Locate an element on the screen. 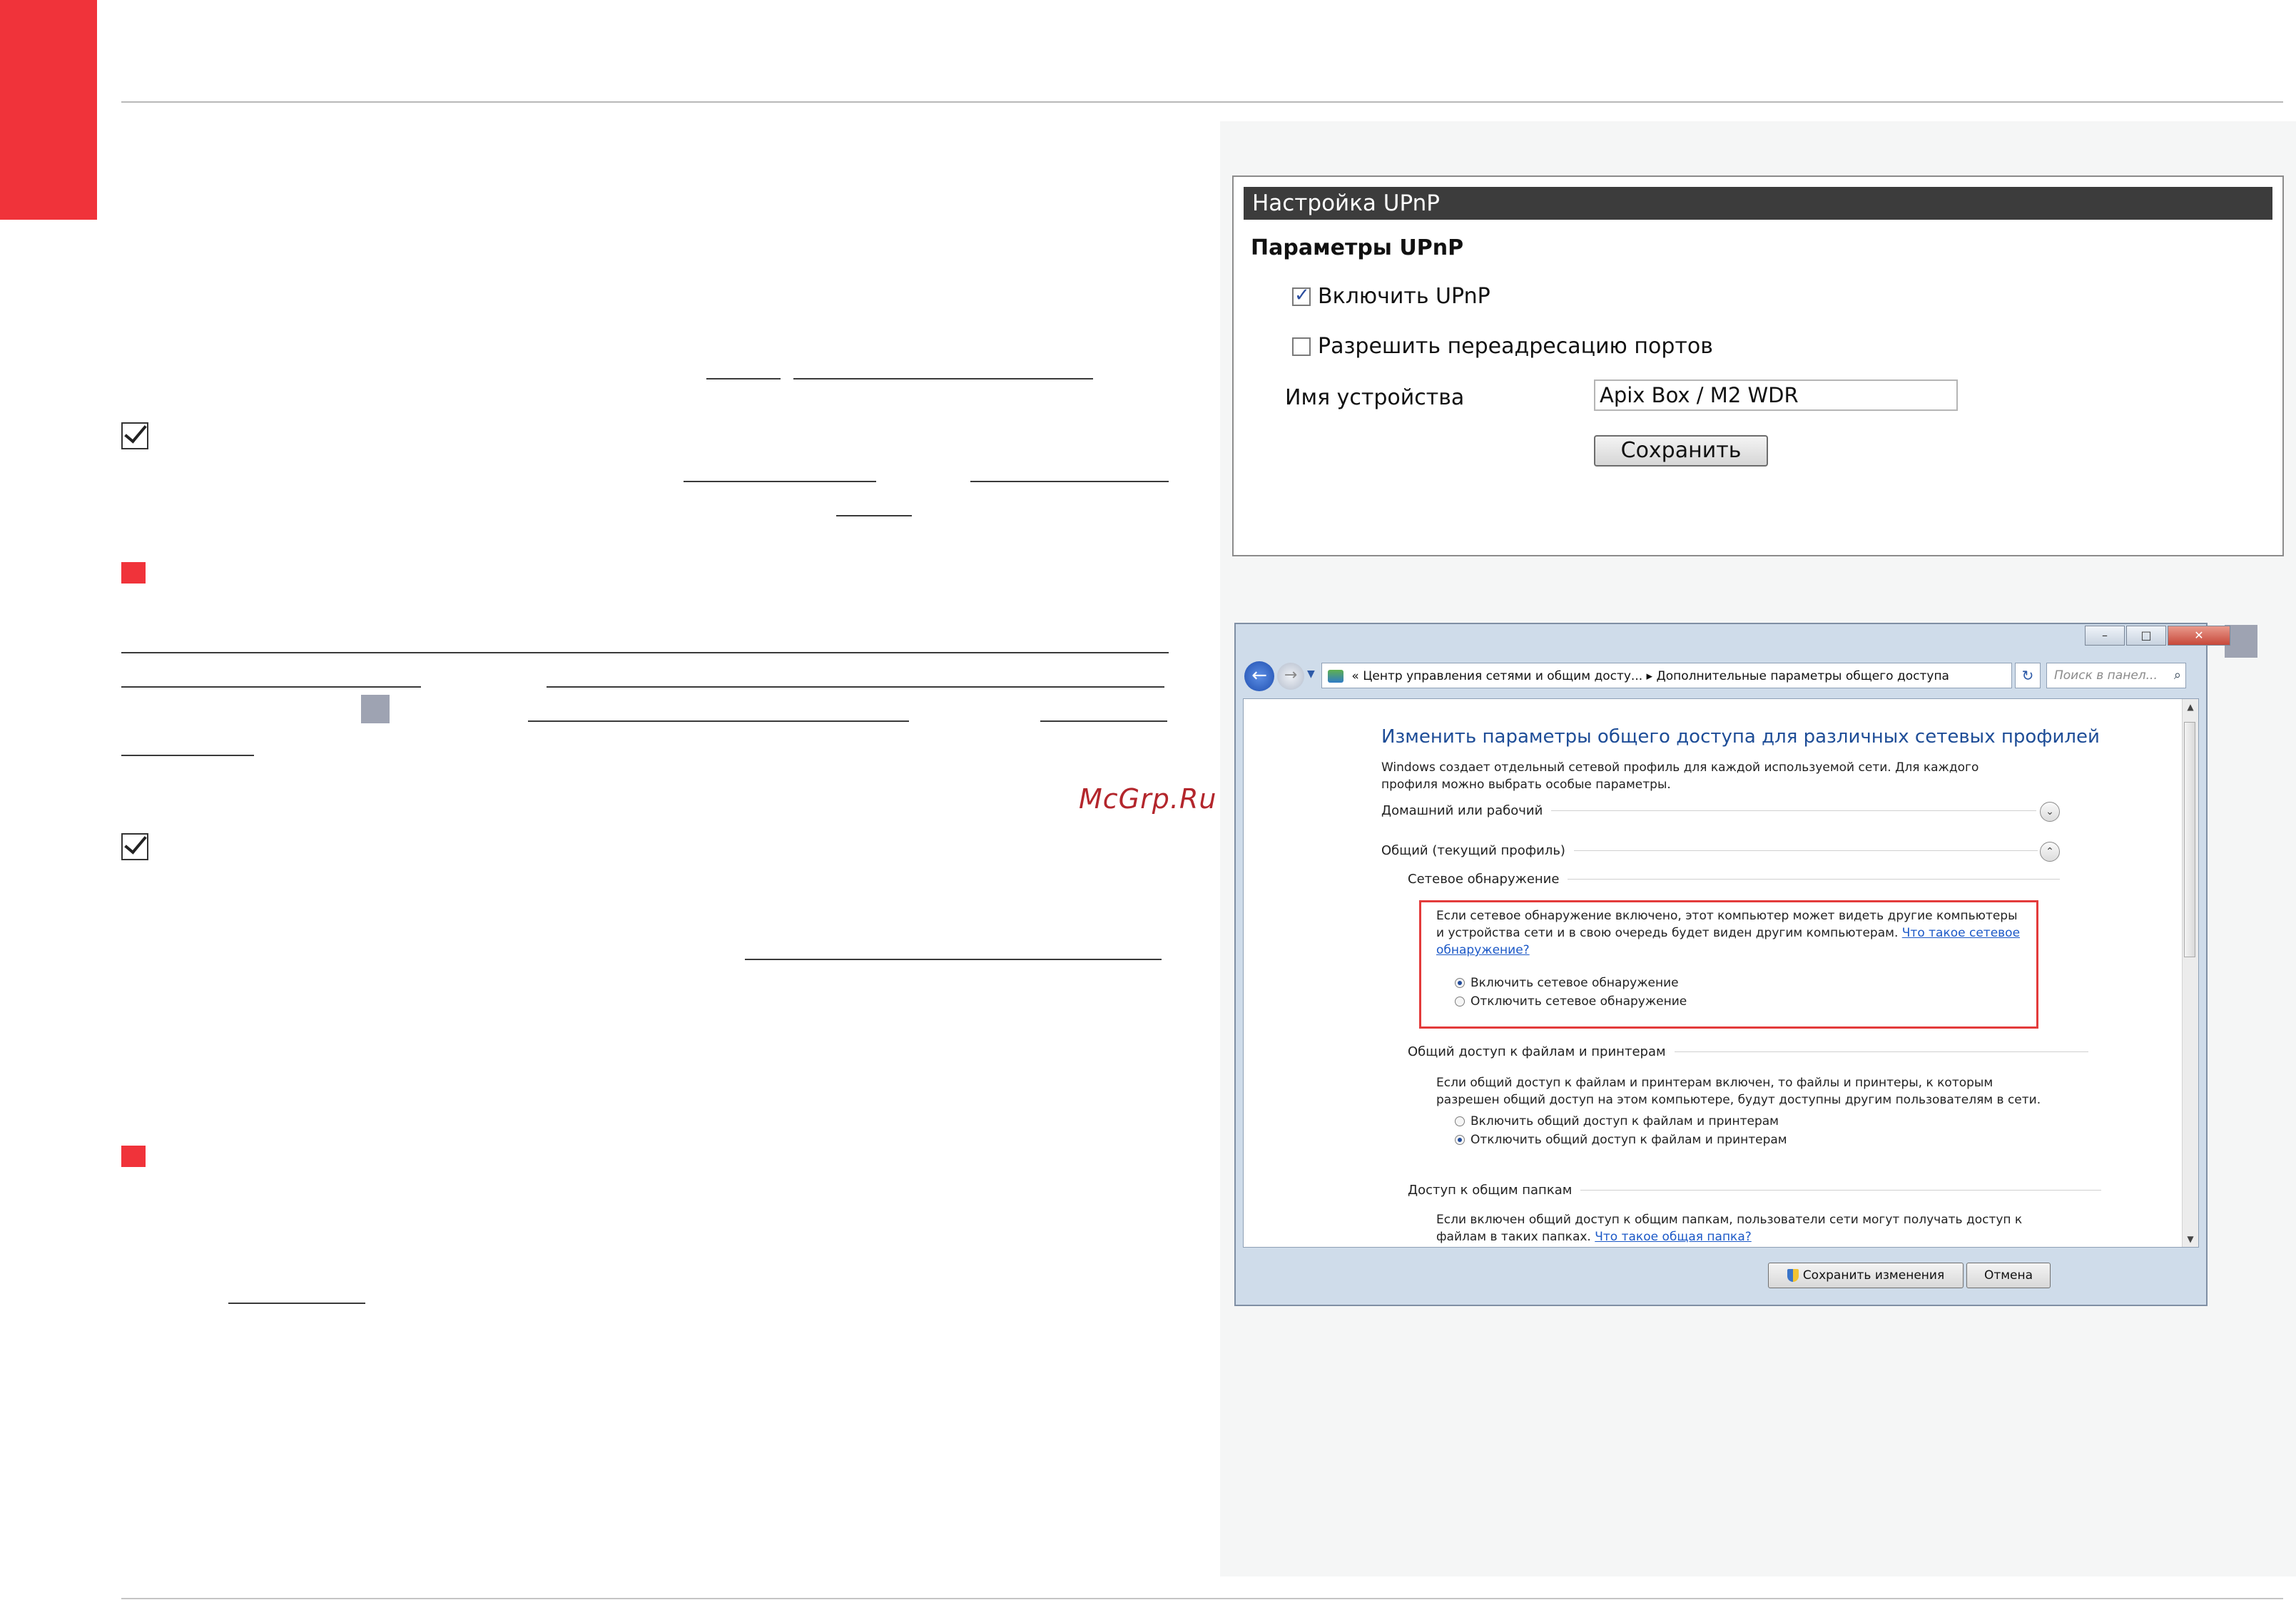  search-icon: ⌕ is located at coordinates (2177, 675).